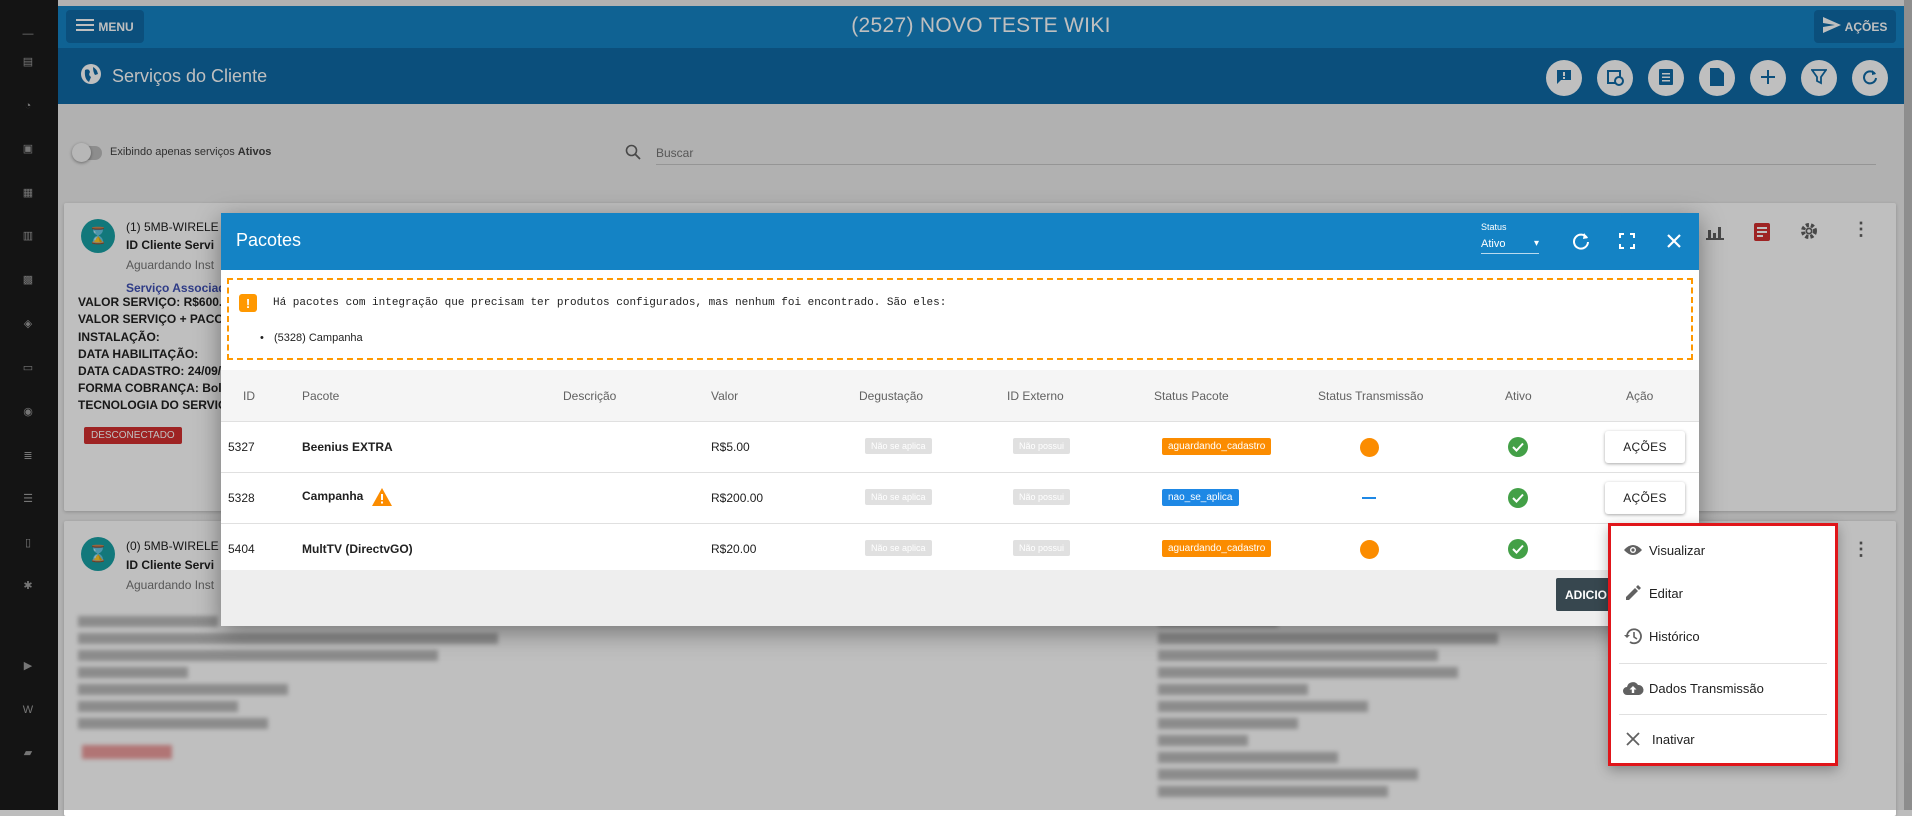 The width and height of the screenshot is (1912, 816). I want to click on cell-id: 5404, so click(241, 549).